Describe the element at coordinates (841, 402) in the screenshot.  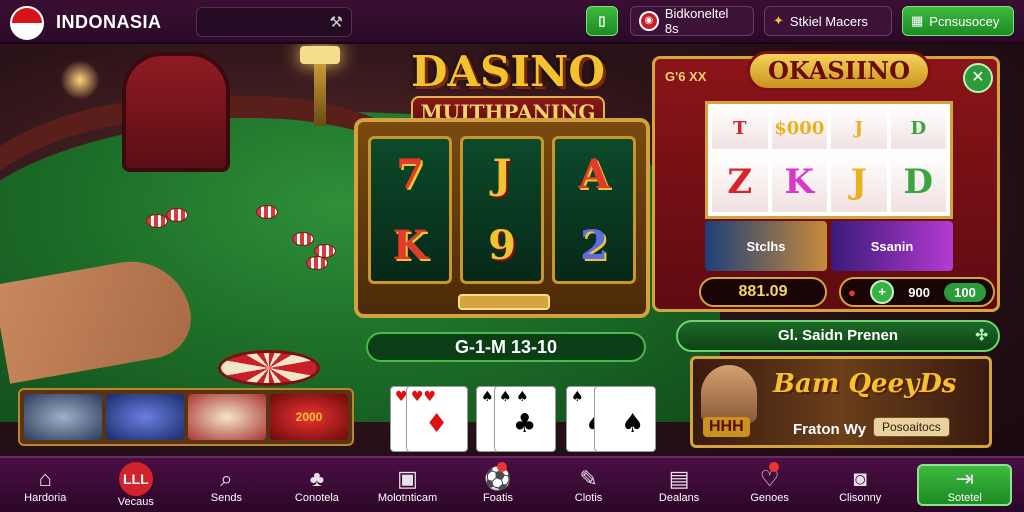
I see `promo-banner: Bam QeeyDs HHH Fraton Wy Posoaitocs` at that location.